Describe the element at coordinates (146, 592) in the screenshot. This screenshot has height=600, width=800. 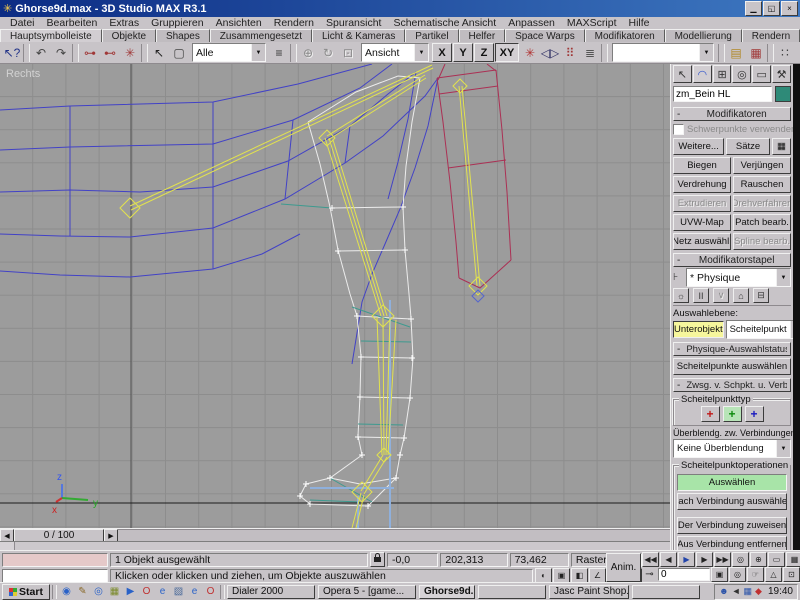
I see `quicklaunch-opera-icon: O` at that location.